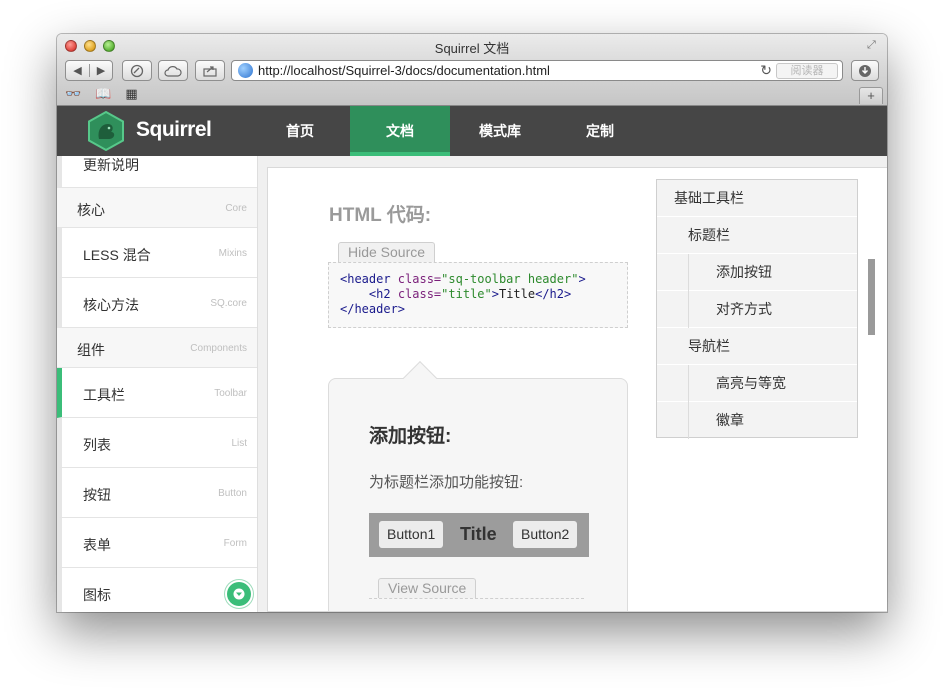 The height and width of the screenshot is (691, 944). I want to click on sidebar-group-components: 组件 Components, so click(157, 348).